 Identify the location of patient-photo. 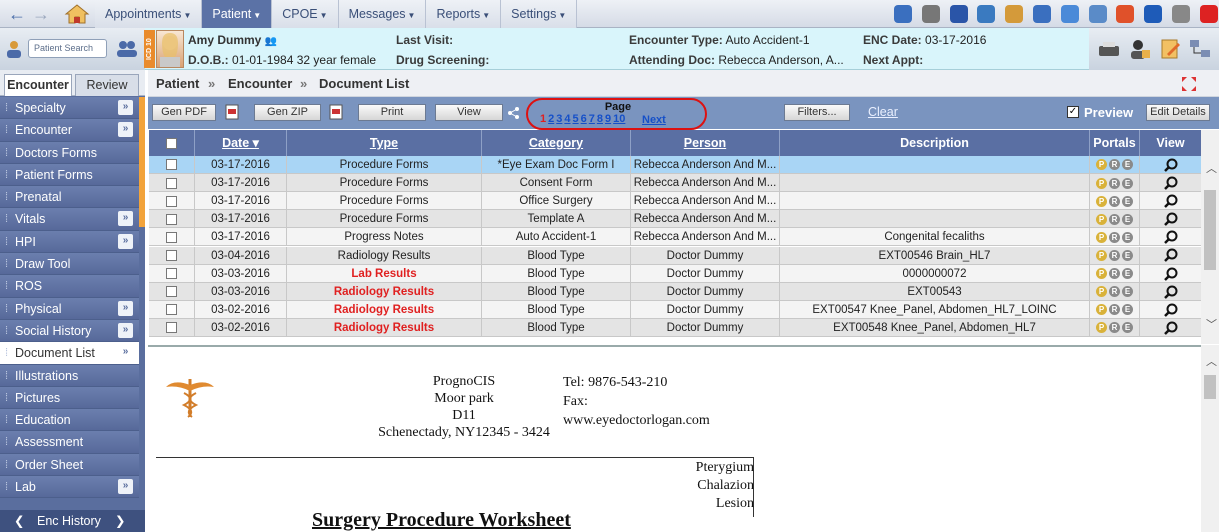
(170, 49).